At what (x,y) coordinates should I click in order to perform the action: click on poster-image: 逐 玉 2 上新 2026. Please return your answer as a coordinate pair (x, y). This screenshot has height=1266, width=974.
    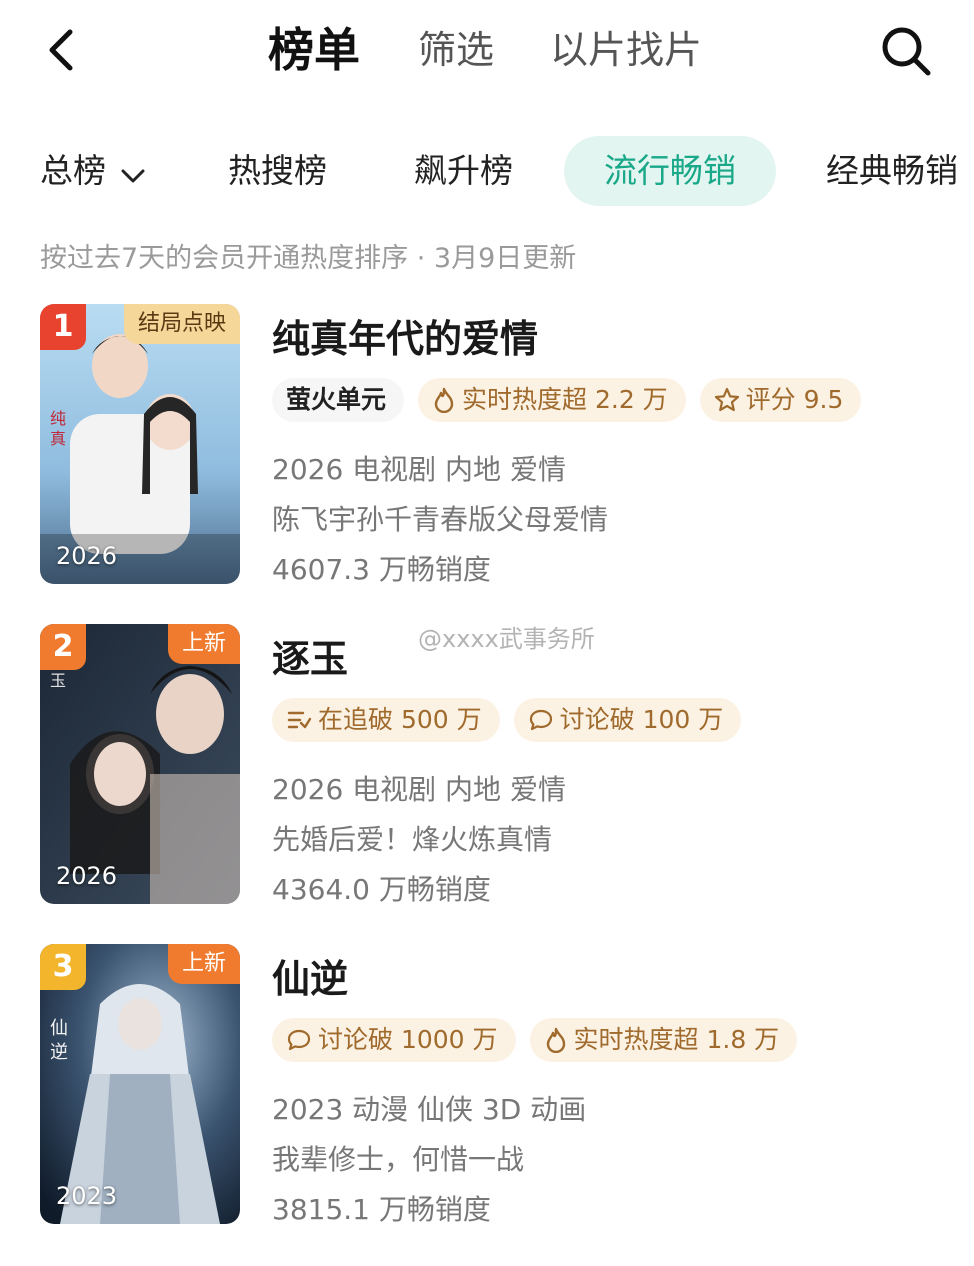
    Looking at the image, I should click on (140, 764).